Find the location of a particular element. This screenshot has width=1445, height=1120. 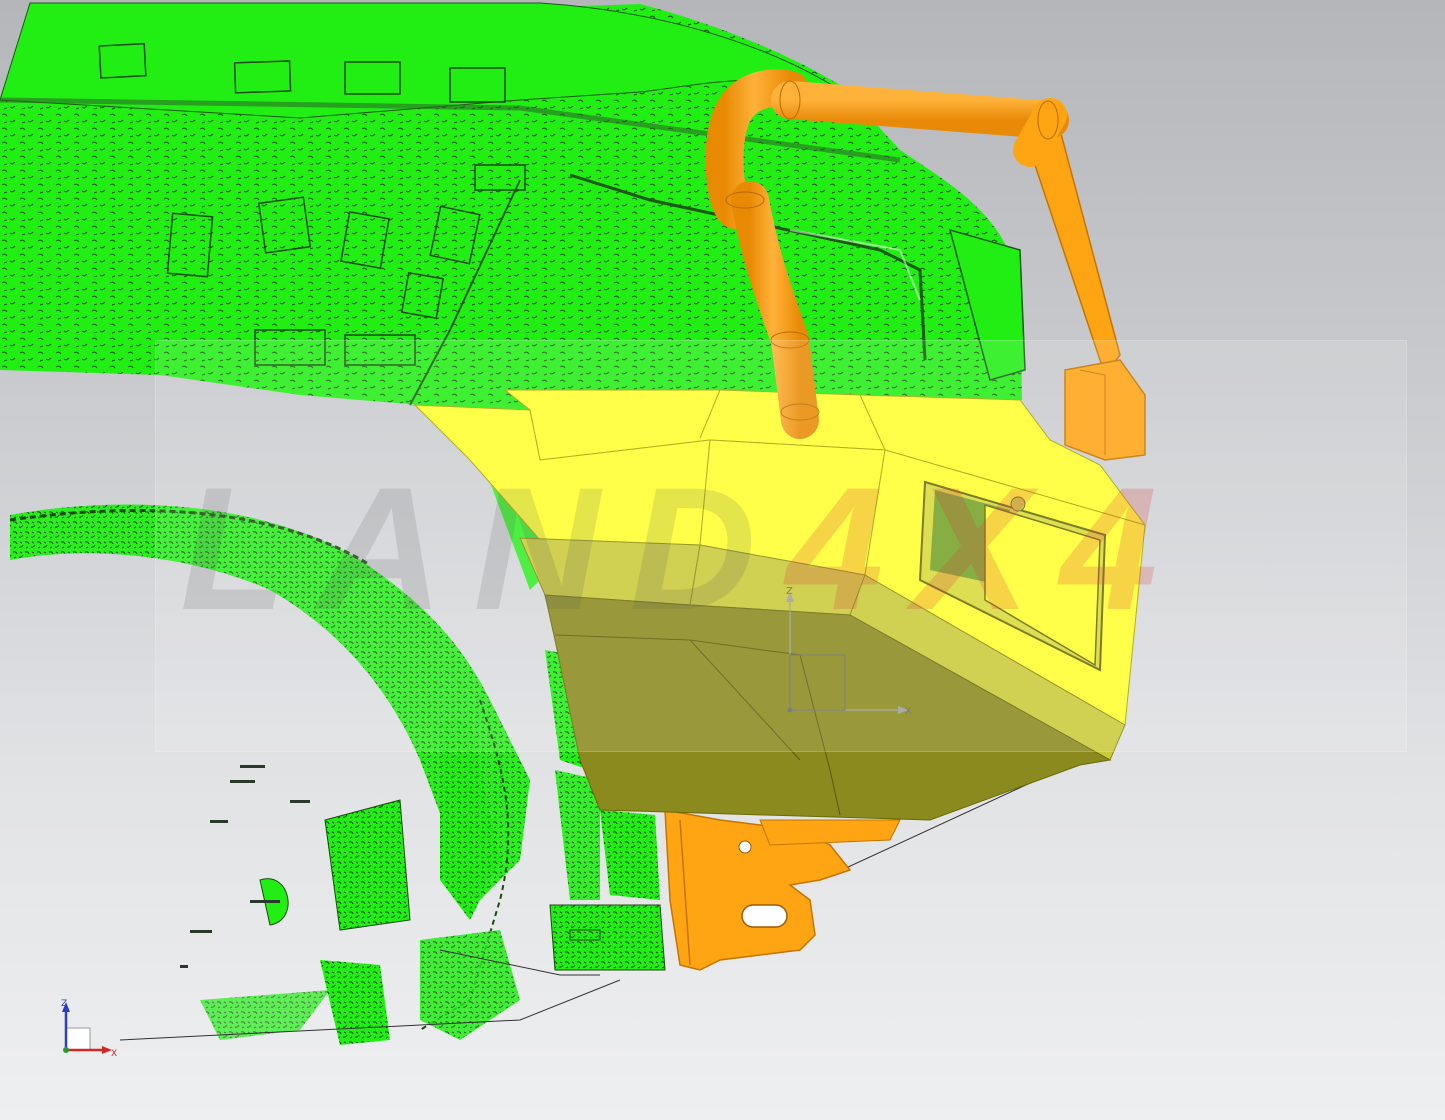

triad-x-label: X is located at coordinates (114, 1054).